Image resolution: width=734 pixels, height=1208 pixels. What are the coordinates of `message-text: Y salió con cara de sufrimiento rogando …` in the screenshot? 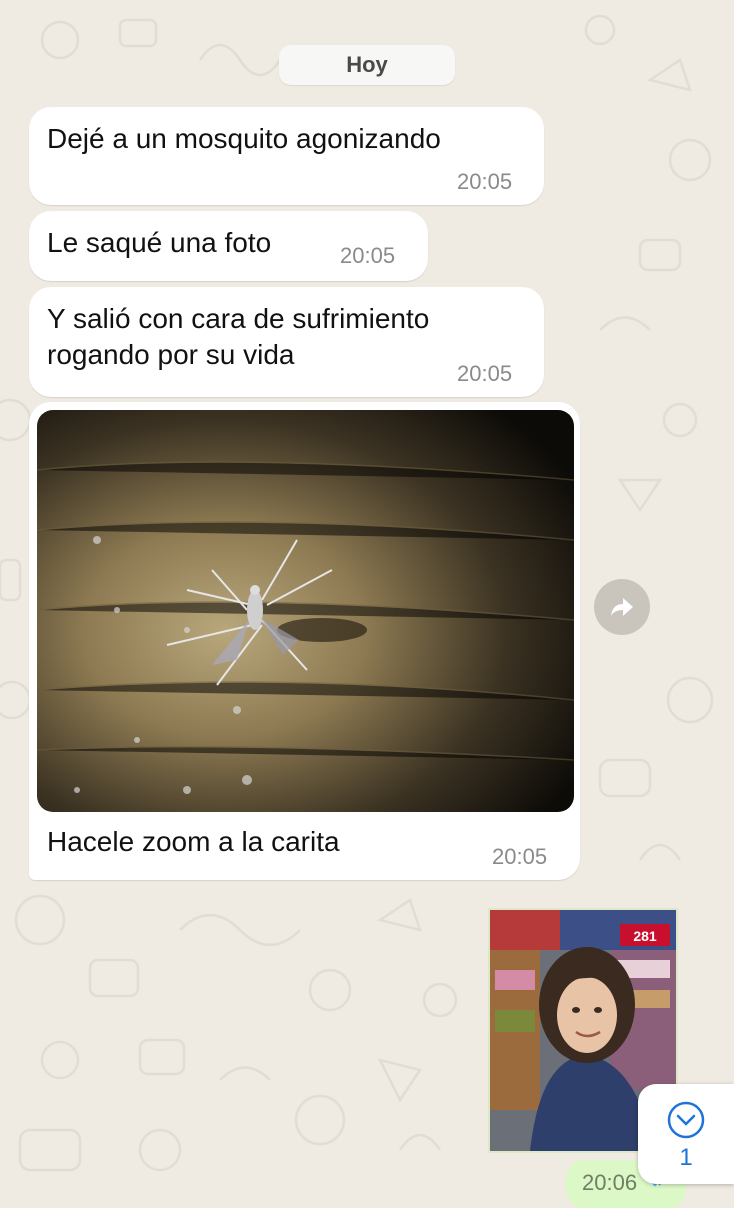 It's located at (238, 336).